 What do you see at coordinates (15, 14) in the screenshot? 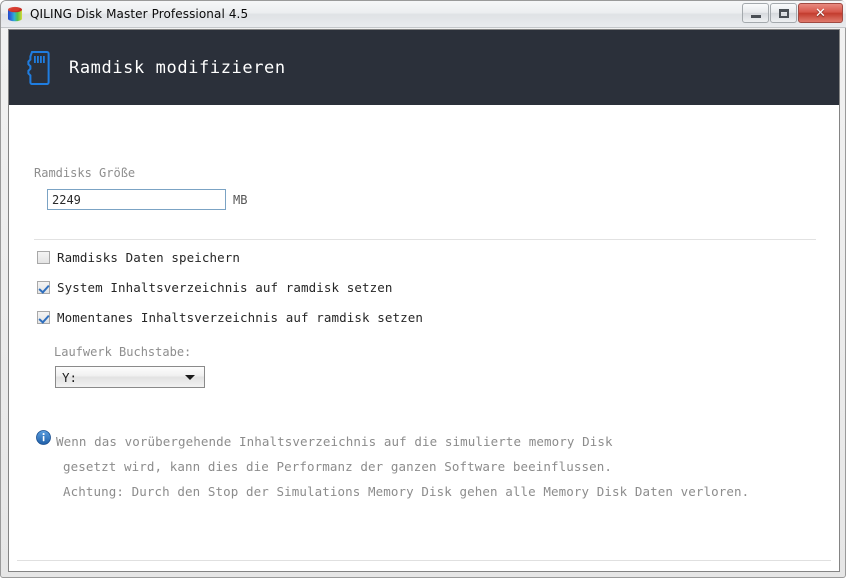
I see `disk-cylinder-icon` at bounding box center [15, 14].